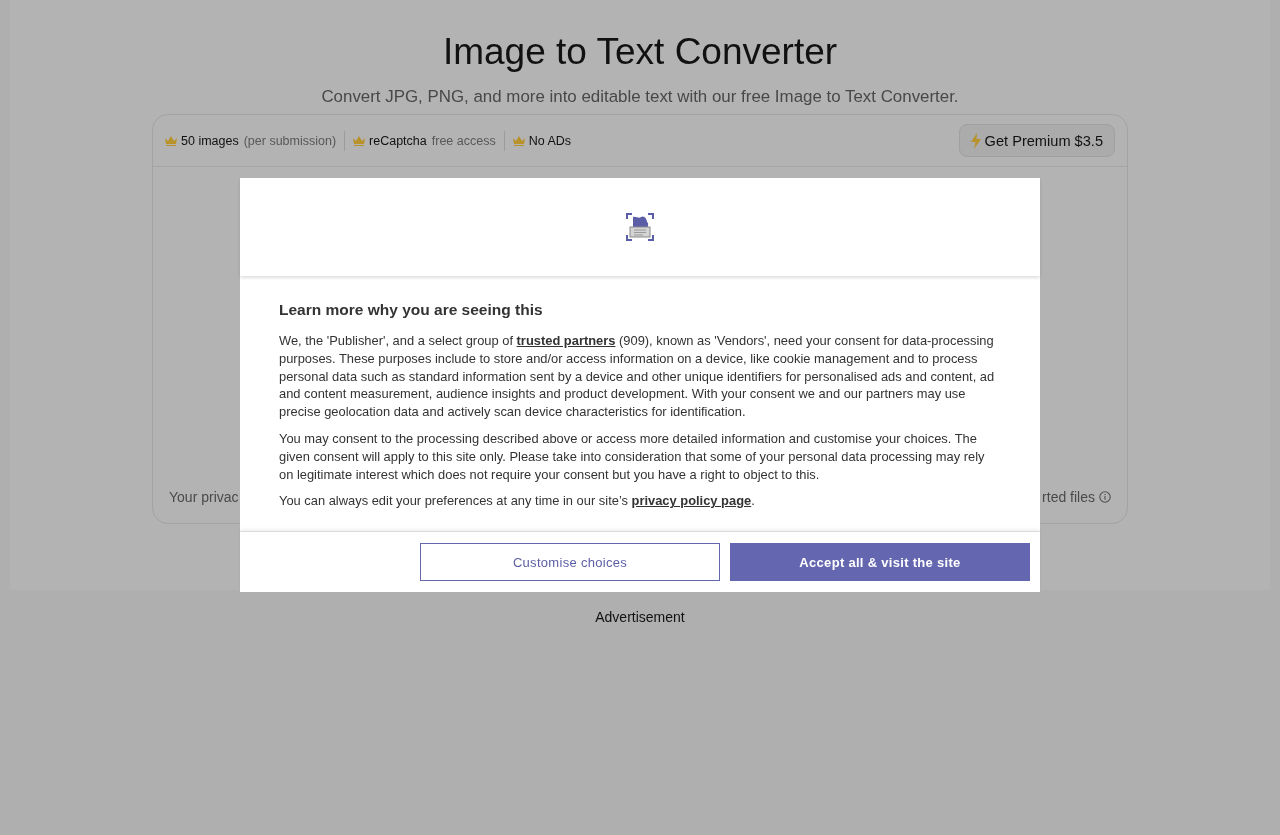  What do you see at coordinates (550, 140) in the screenshot?
I see `feature-label: No ADs` at bounding box center [550, 140].